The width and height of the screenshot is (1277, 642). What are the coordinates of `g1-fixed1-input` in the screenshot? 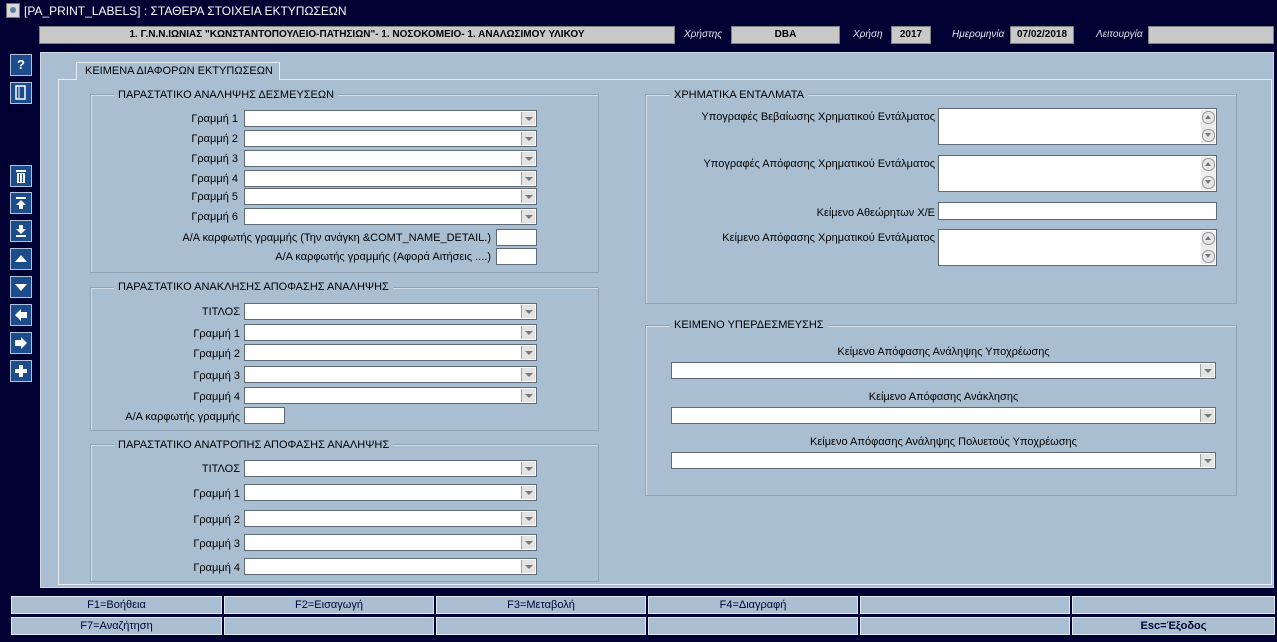 It's located at (516, 237).